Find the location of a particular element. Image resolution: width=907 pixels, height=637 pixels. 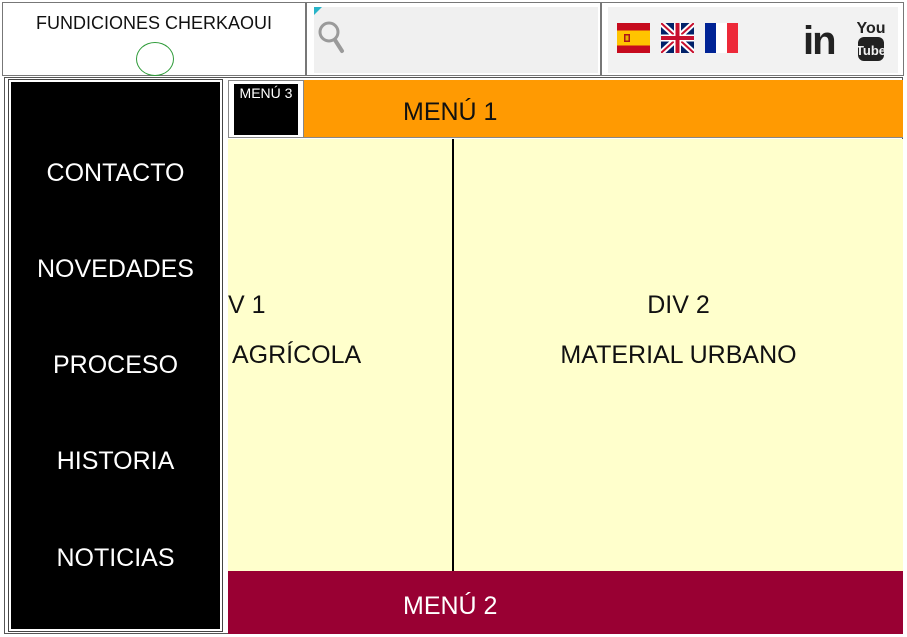

sidebar-item-historia: HISTORIA is located at coordinates (115, 461).